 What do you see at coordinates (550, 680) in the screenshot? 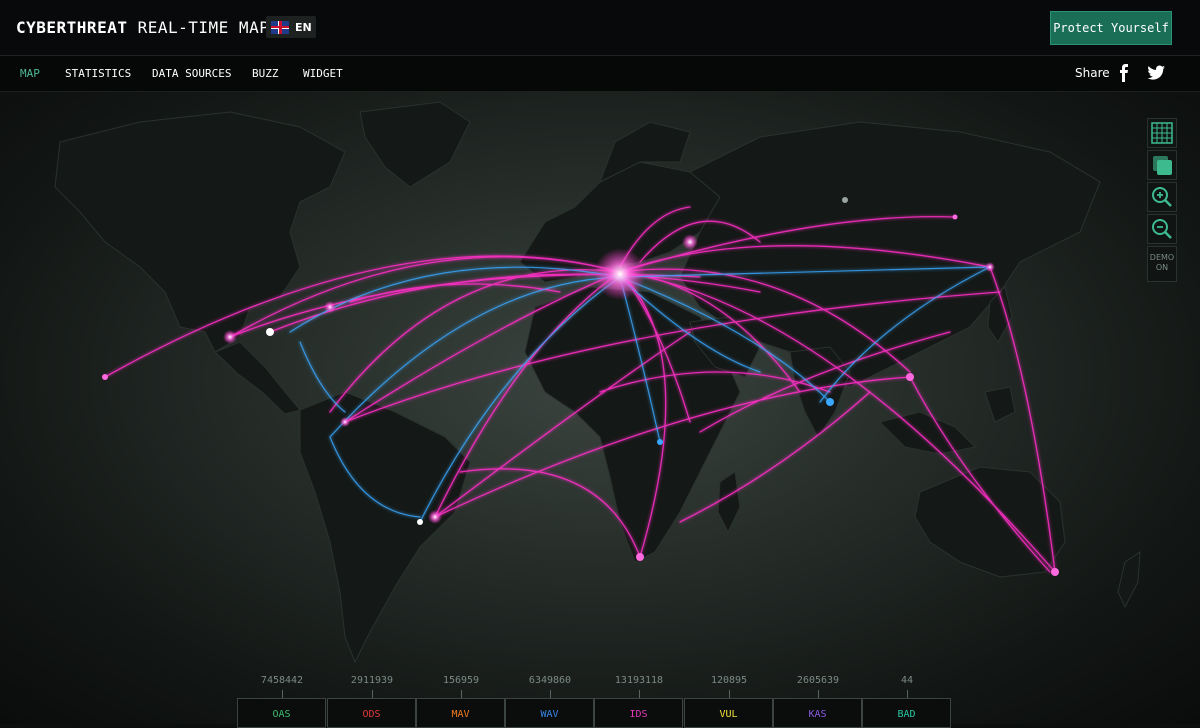
I see `stat-count-wav: 6349860` at bounding box center [550, 680].